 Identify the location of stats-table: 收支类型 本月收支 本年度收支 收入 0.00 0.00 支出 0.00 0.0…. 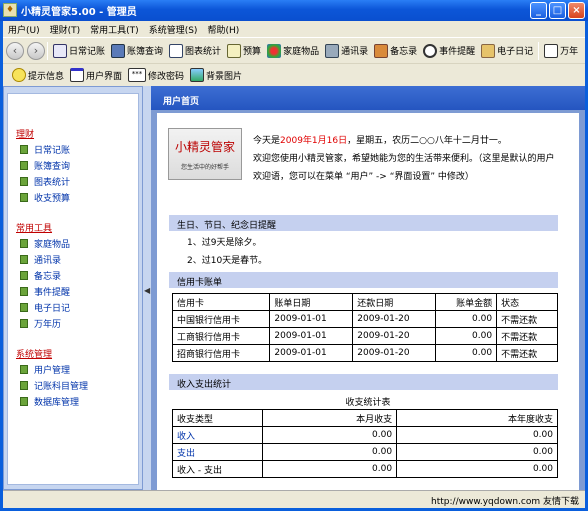
(365, 443).